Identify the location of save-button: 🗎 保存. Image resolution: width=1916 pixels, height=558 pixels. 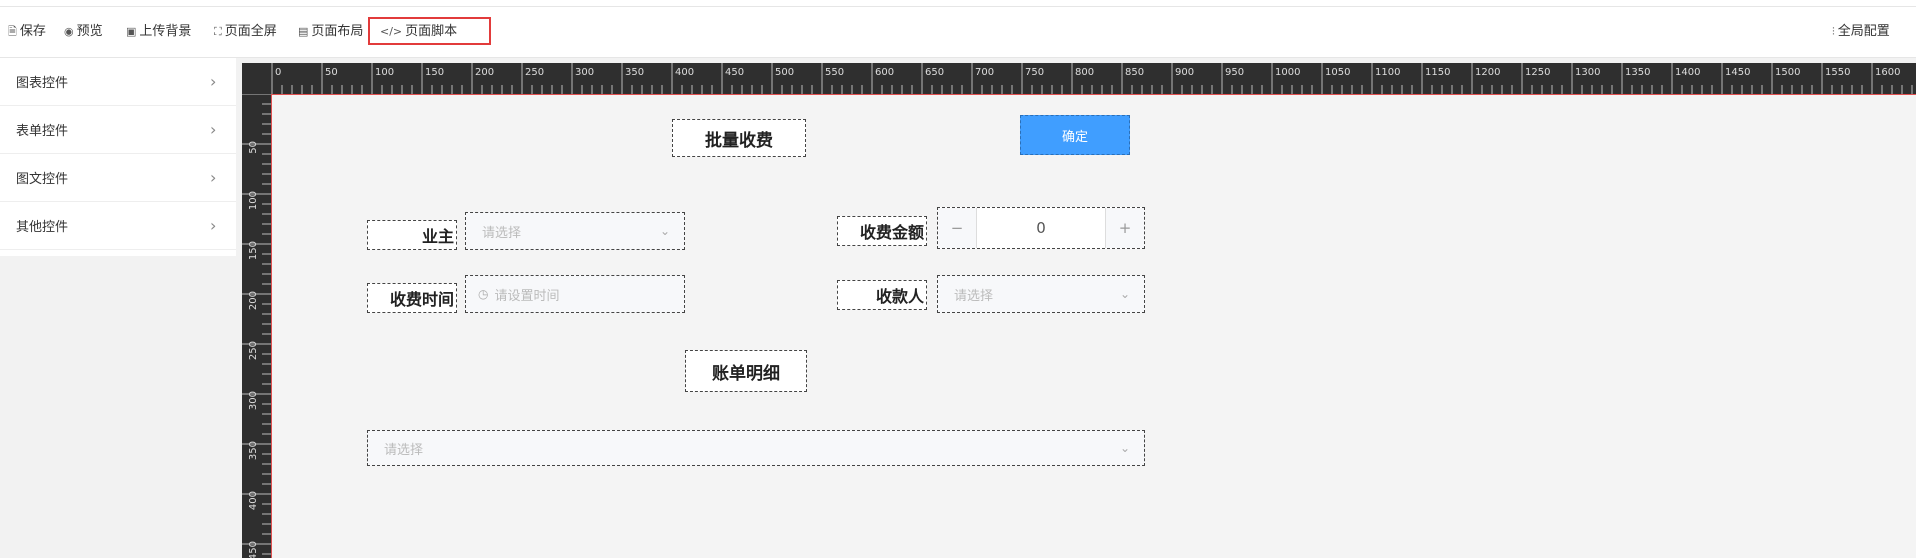
(27, 32).